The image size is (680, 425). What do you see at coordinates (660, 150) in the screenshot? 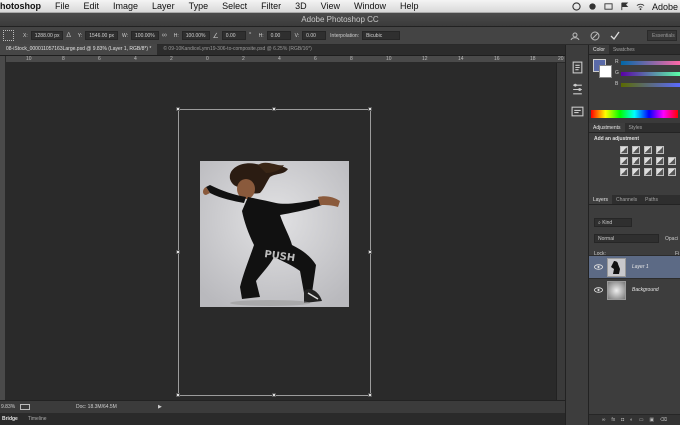
I see `exposure-adjustment-icon` at bounding box center [660, 150].